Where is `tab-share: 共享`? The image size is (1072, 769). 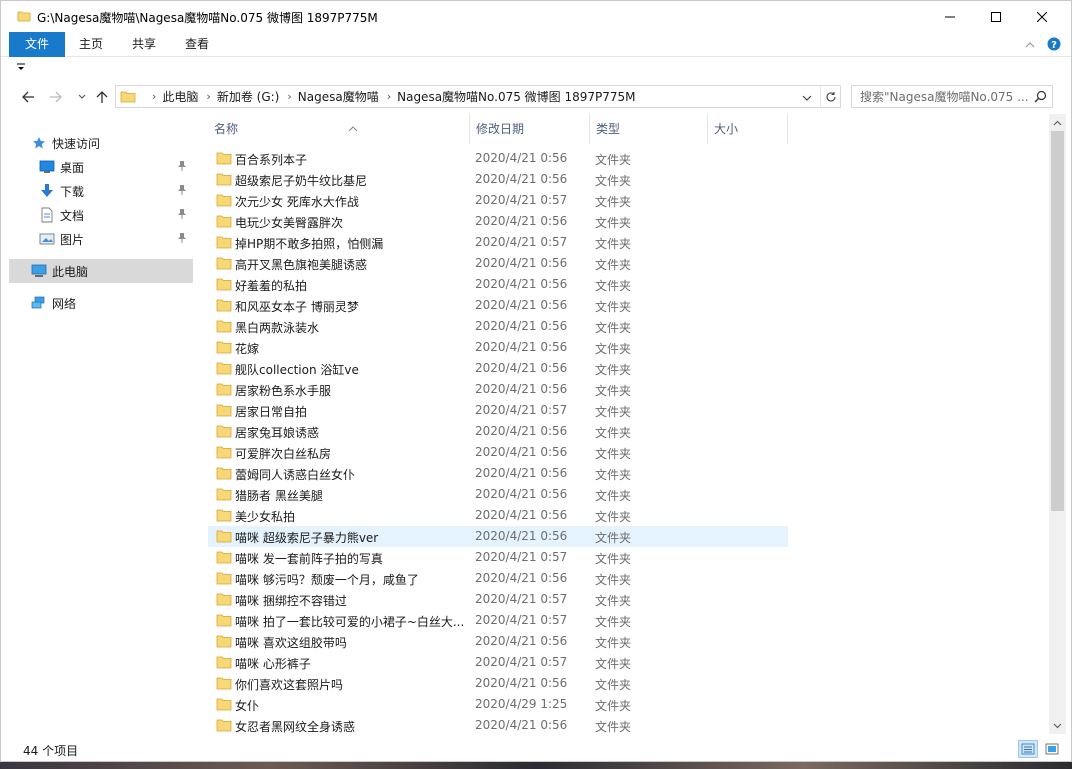 tab-share: 共享 is located at coordinates (144, 44).